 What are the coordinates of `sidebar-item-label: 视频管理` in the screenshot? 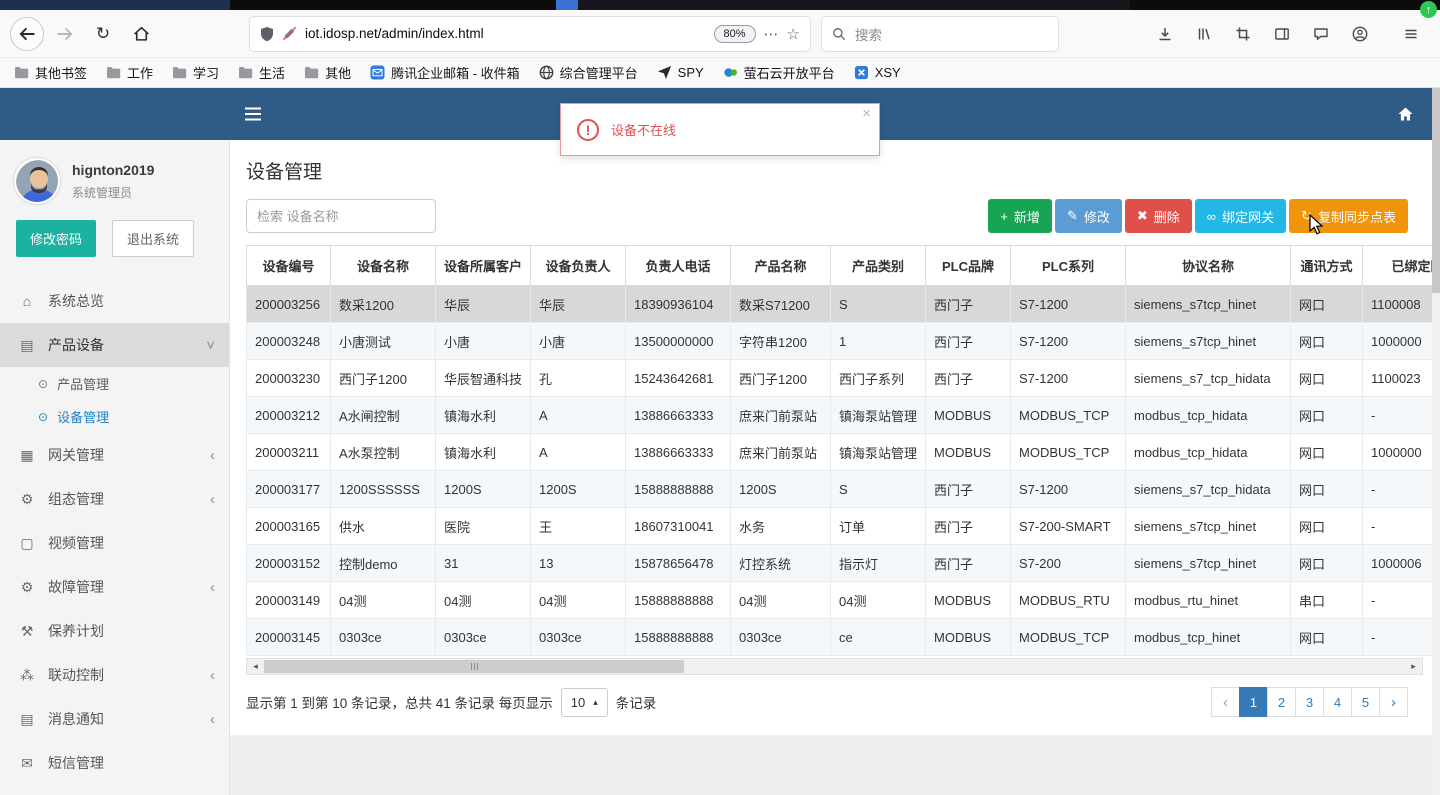 It's located at (76, 543).